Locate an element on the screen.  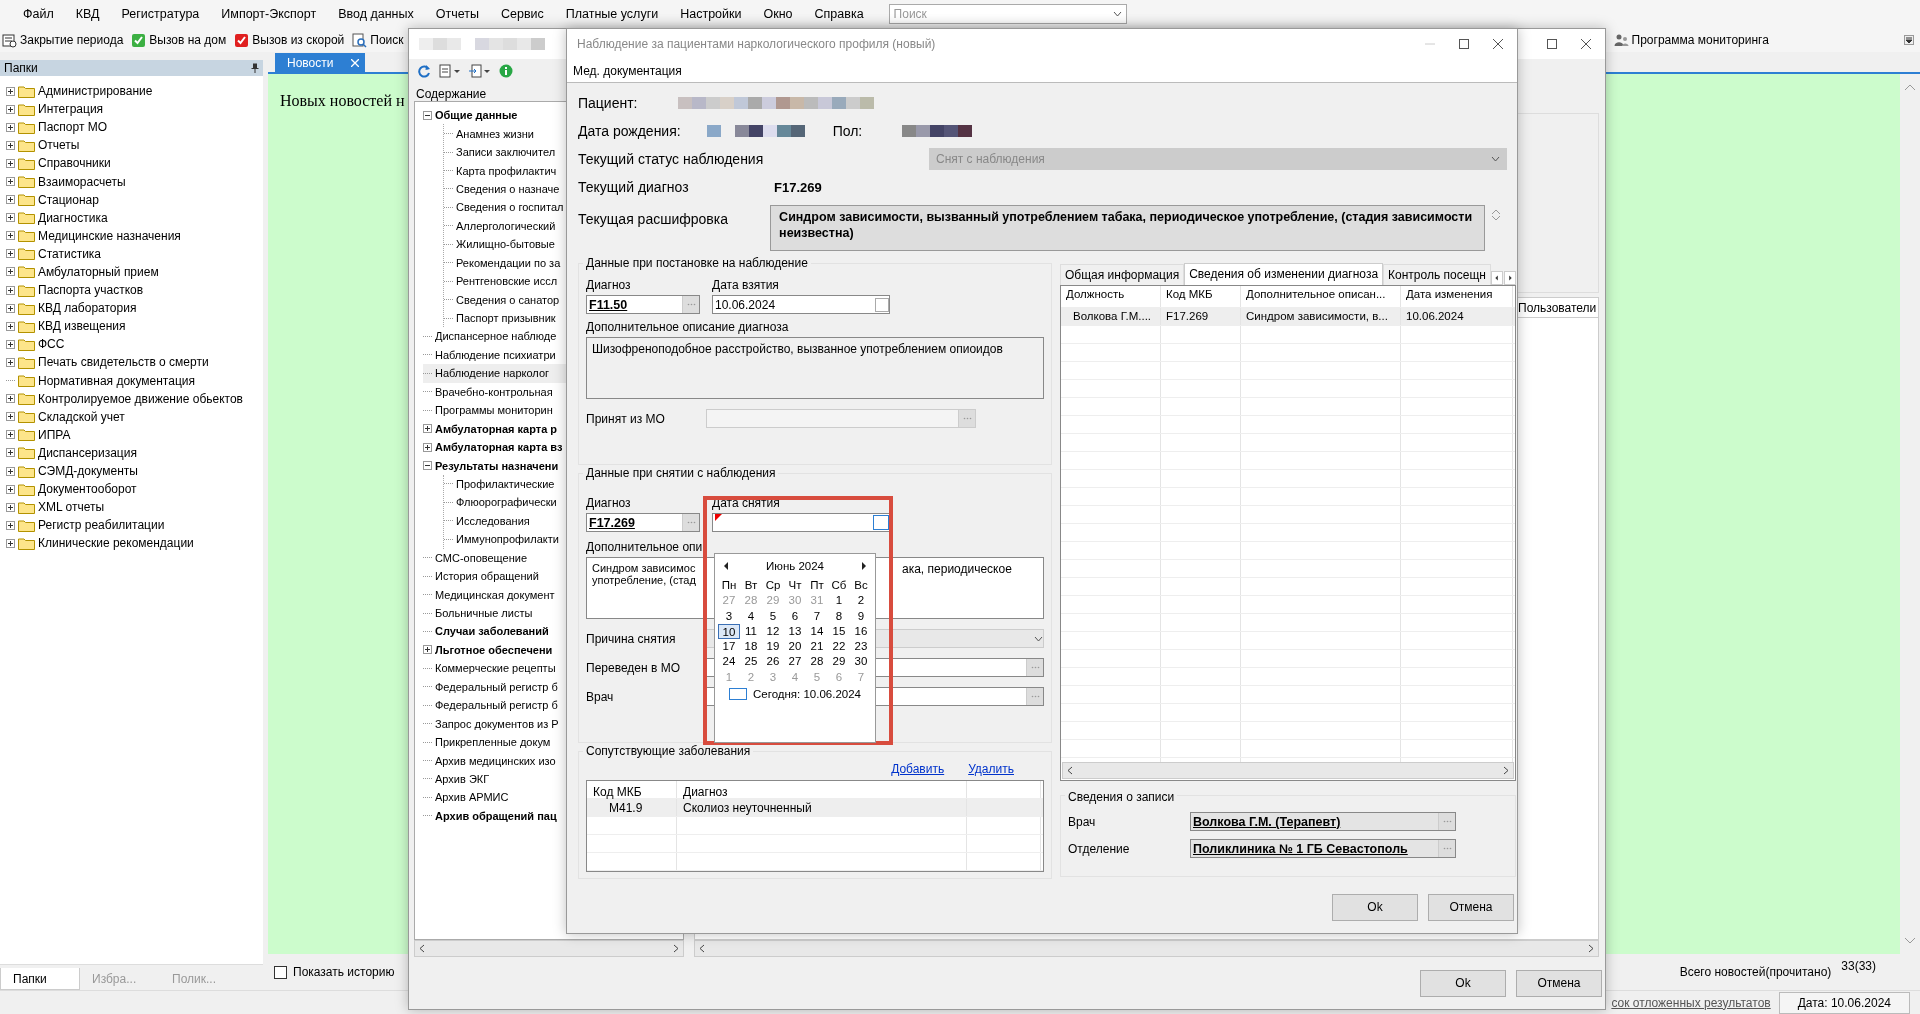
calendar-day: 3 is located at coordinates (729, 616).